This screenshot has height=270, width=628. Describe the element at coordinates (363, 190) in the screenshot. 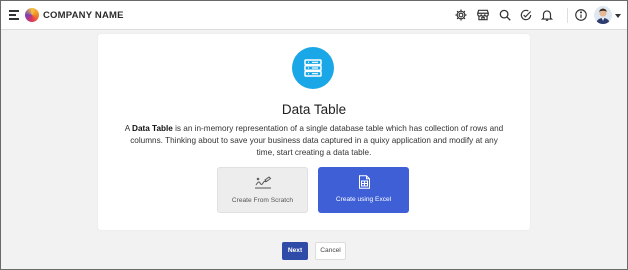

I see `create-using-excel-button: Create using Excel` at that location.